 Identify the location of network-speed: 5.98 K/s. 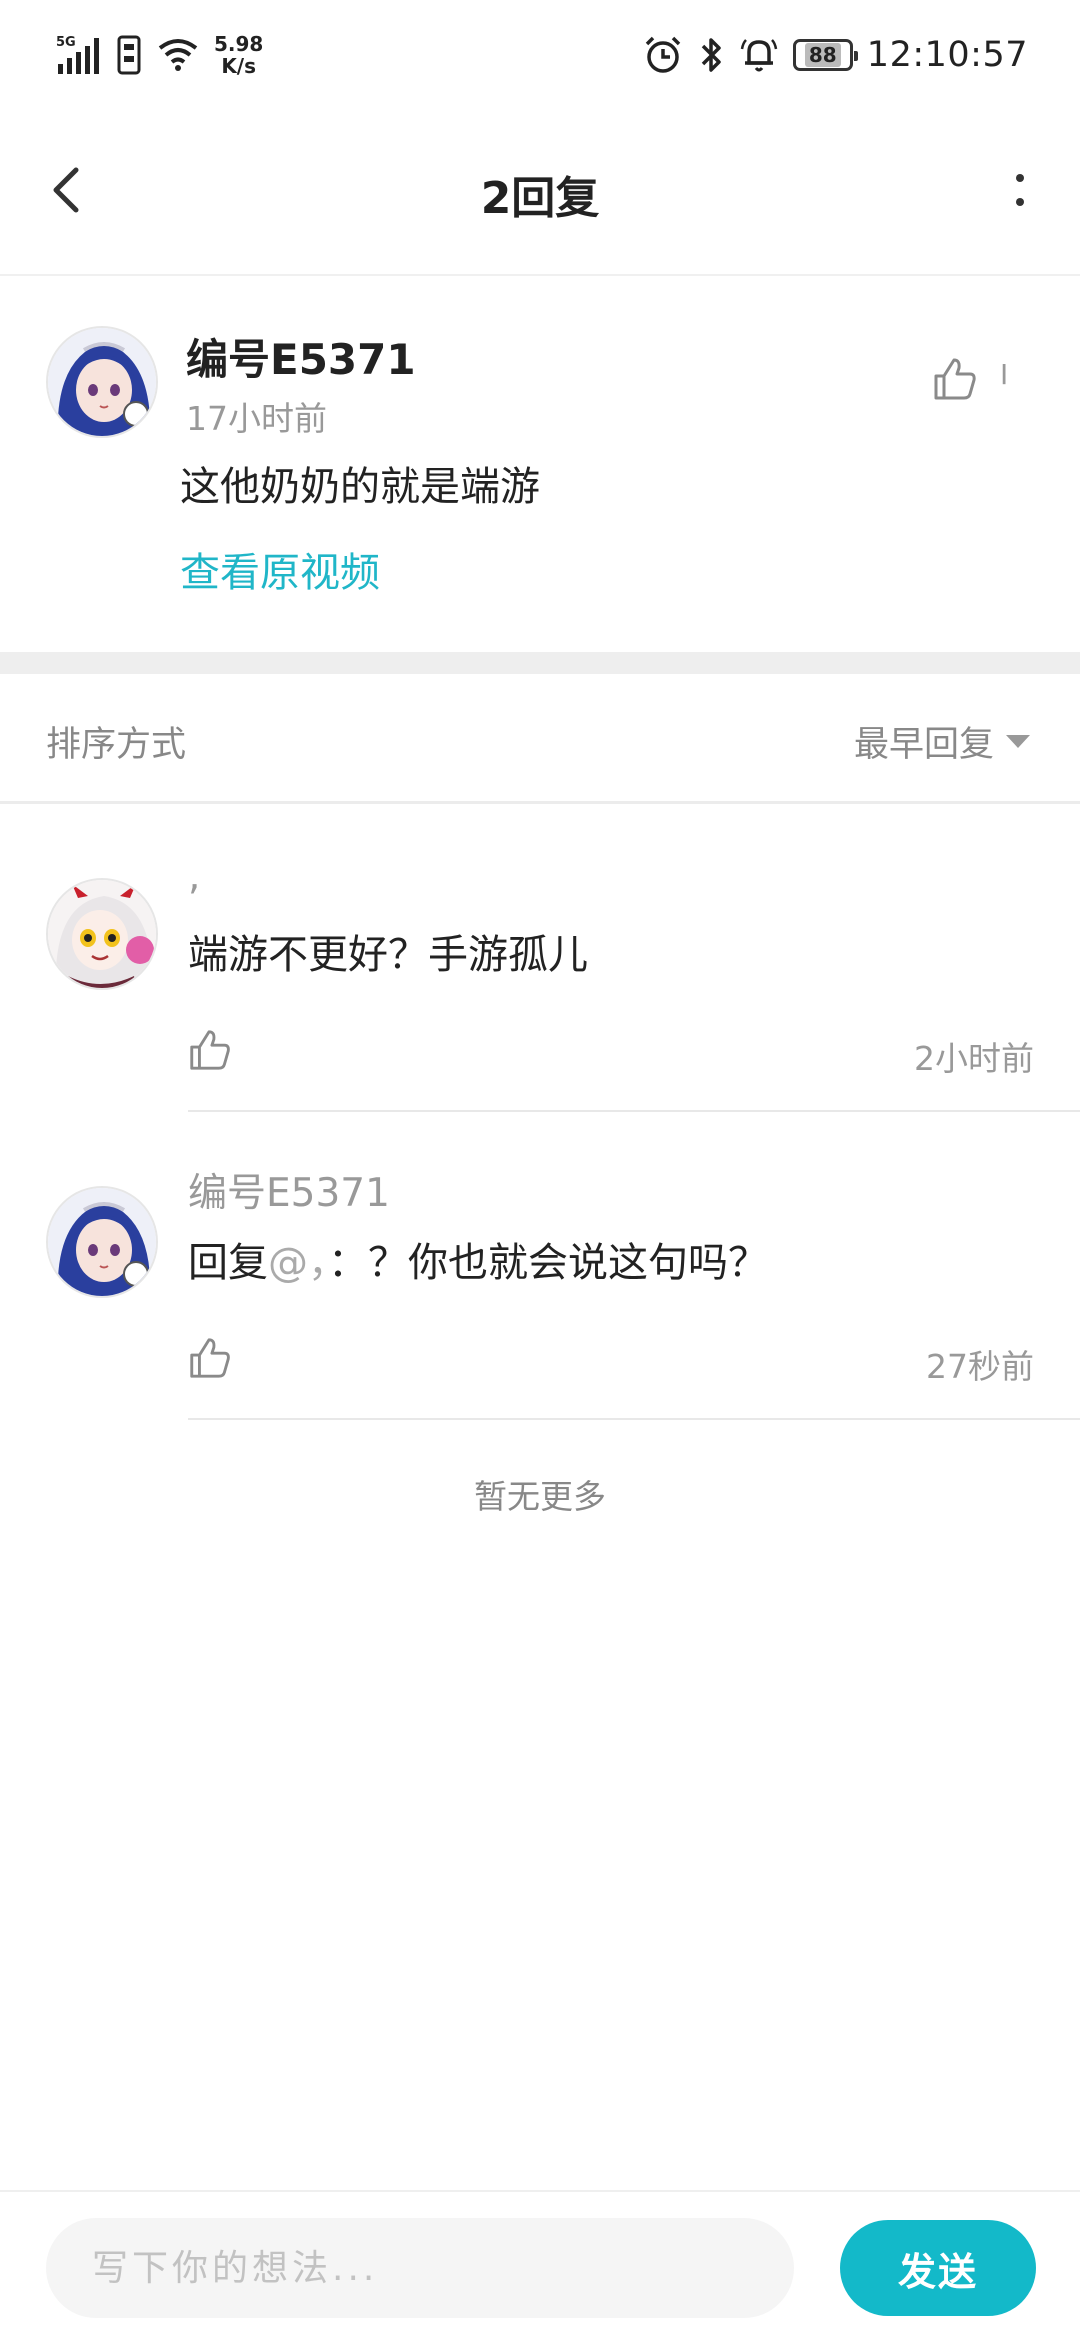
(238, 55).